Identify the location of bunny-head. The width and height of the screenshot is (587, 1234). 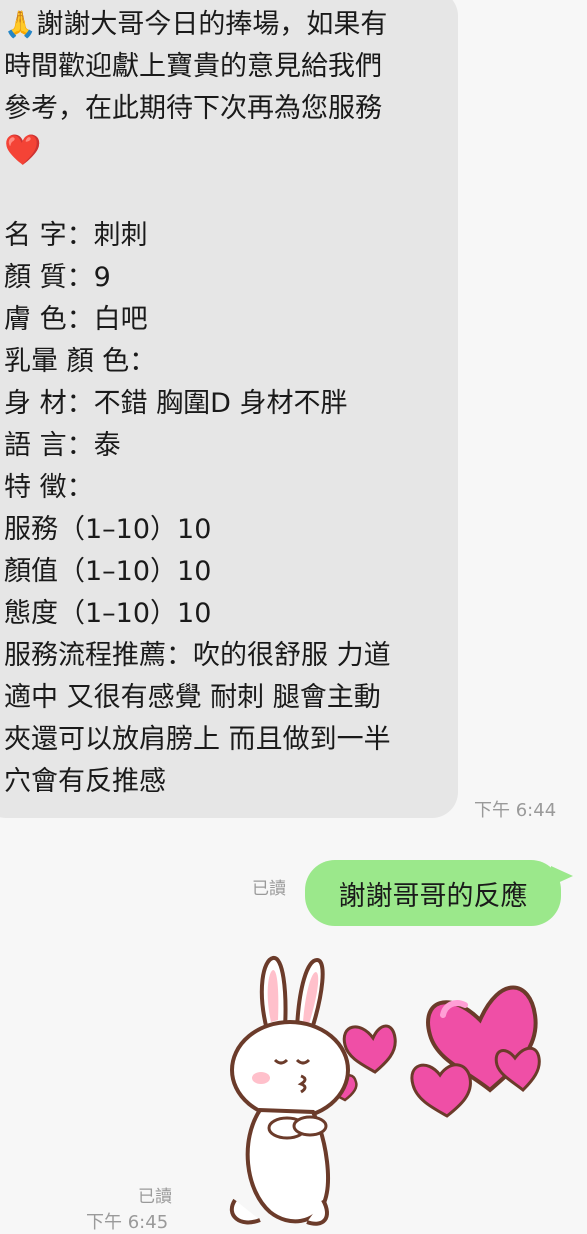
(290, 1070).